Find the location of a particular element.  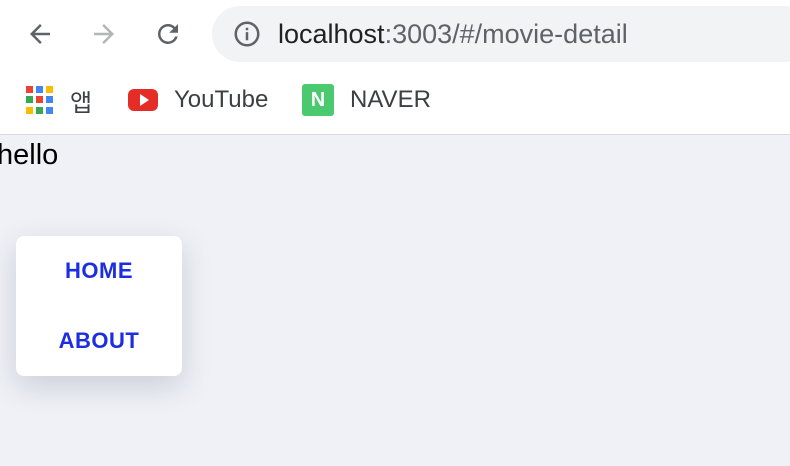

bookmark-label: 앱 is located at coordinates (81, 103).